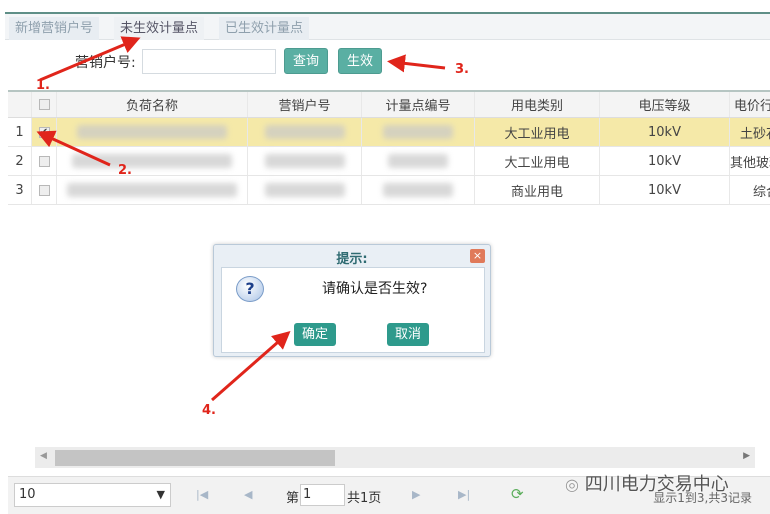 This screenshot has width=770, height=514. Describe the element at coordinates (209, 410) in the screenshot. I see `annotation-4: 4.` at that location.